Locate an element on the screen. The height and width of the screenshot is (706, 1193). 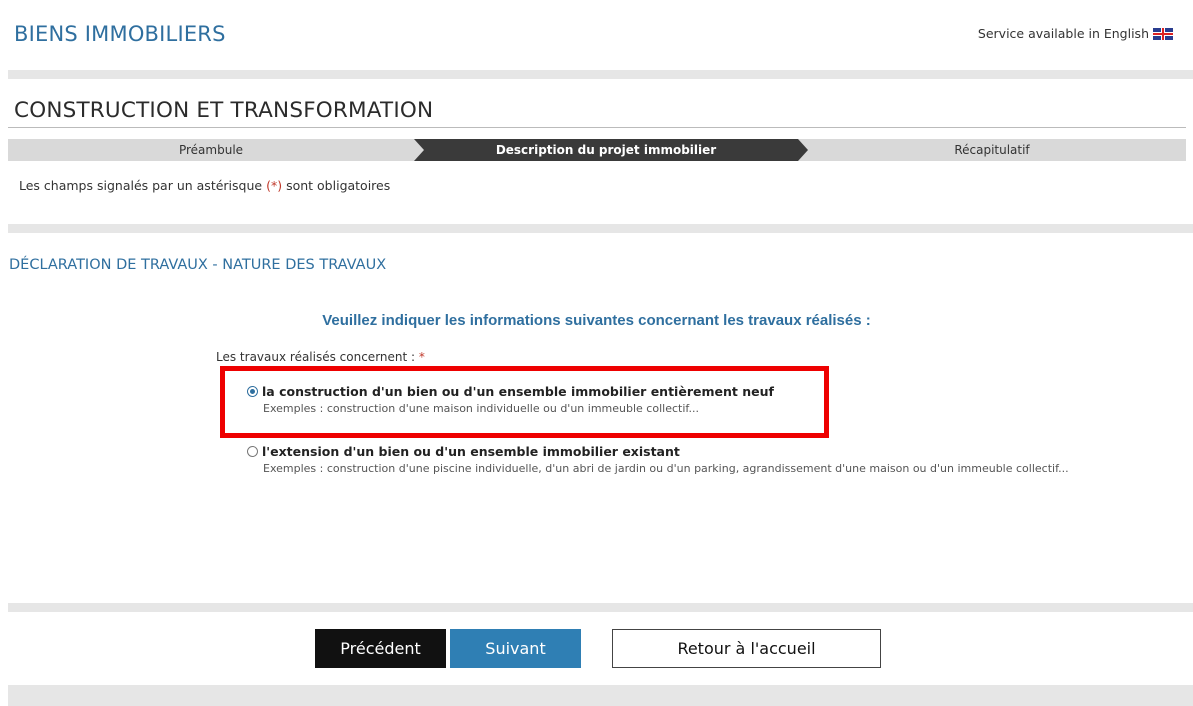
step-label: Description du projet immobilier is located at coordinates (606, 150).